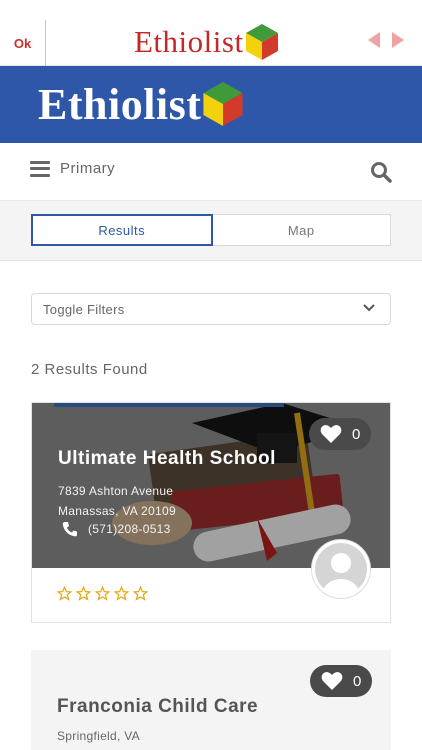  I want to click on listing-phone: (571)208-0513, so click(116, 529).